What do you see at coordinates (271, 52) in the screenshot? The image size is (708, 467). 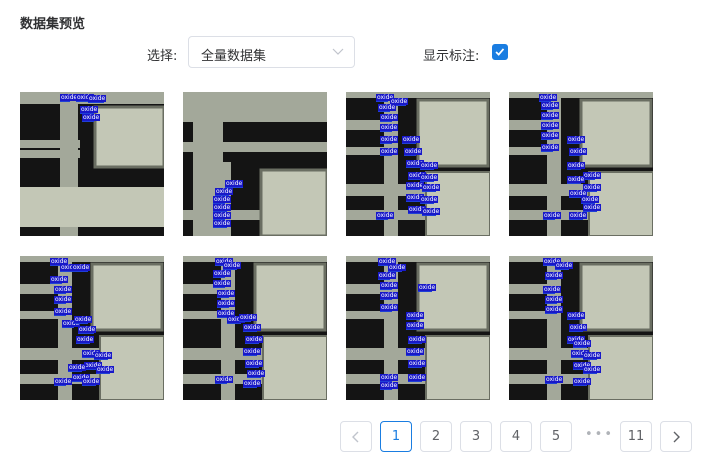 I see `dataset-select: 全量数据集` at bounding box center [271, 52].